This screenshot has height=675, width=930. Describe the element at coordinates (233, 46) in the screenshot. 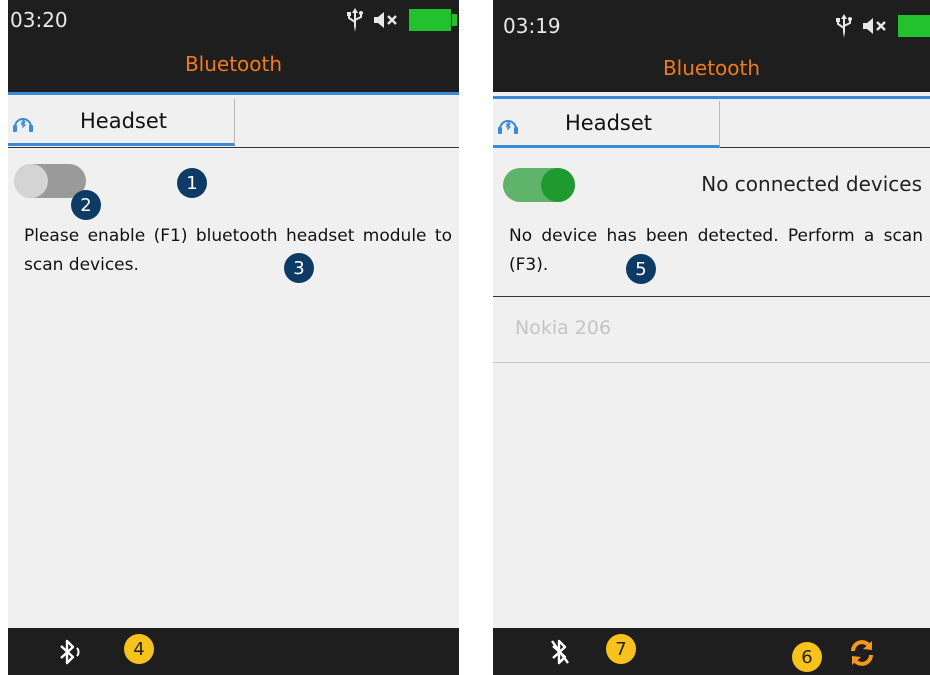

I see `status-bar: 03:20 Bluetooth` at that location.